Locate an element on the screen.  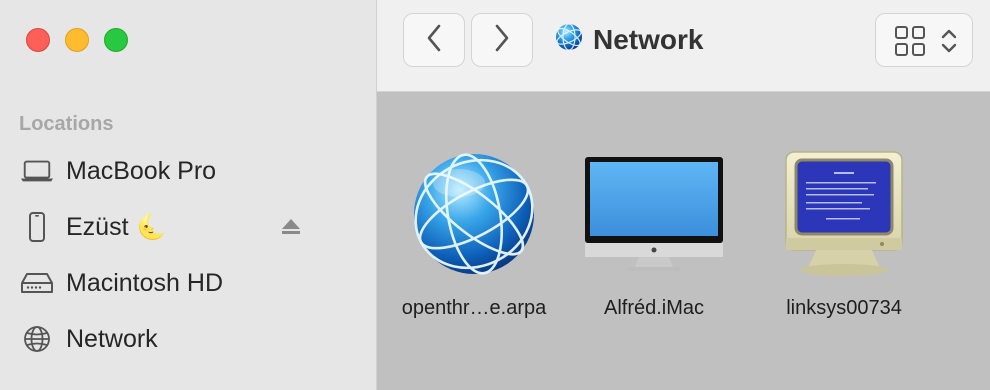
item-name: linksys00734 is located at coordinates (844, 308).